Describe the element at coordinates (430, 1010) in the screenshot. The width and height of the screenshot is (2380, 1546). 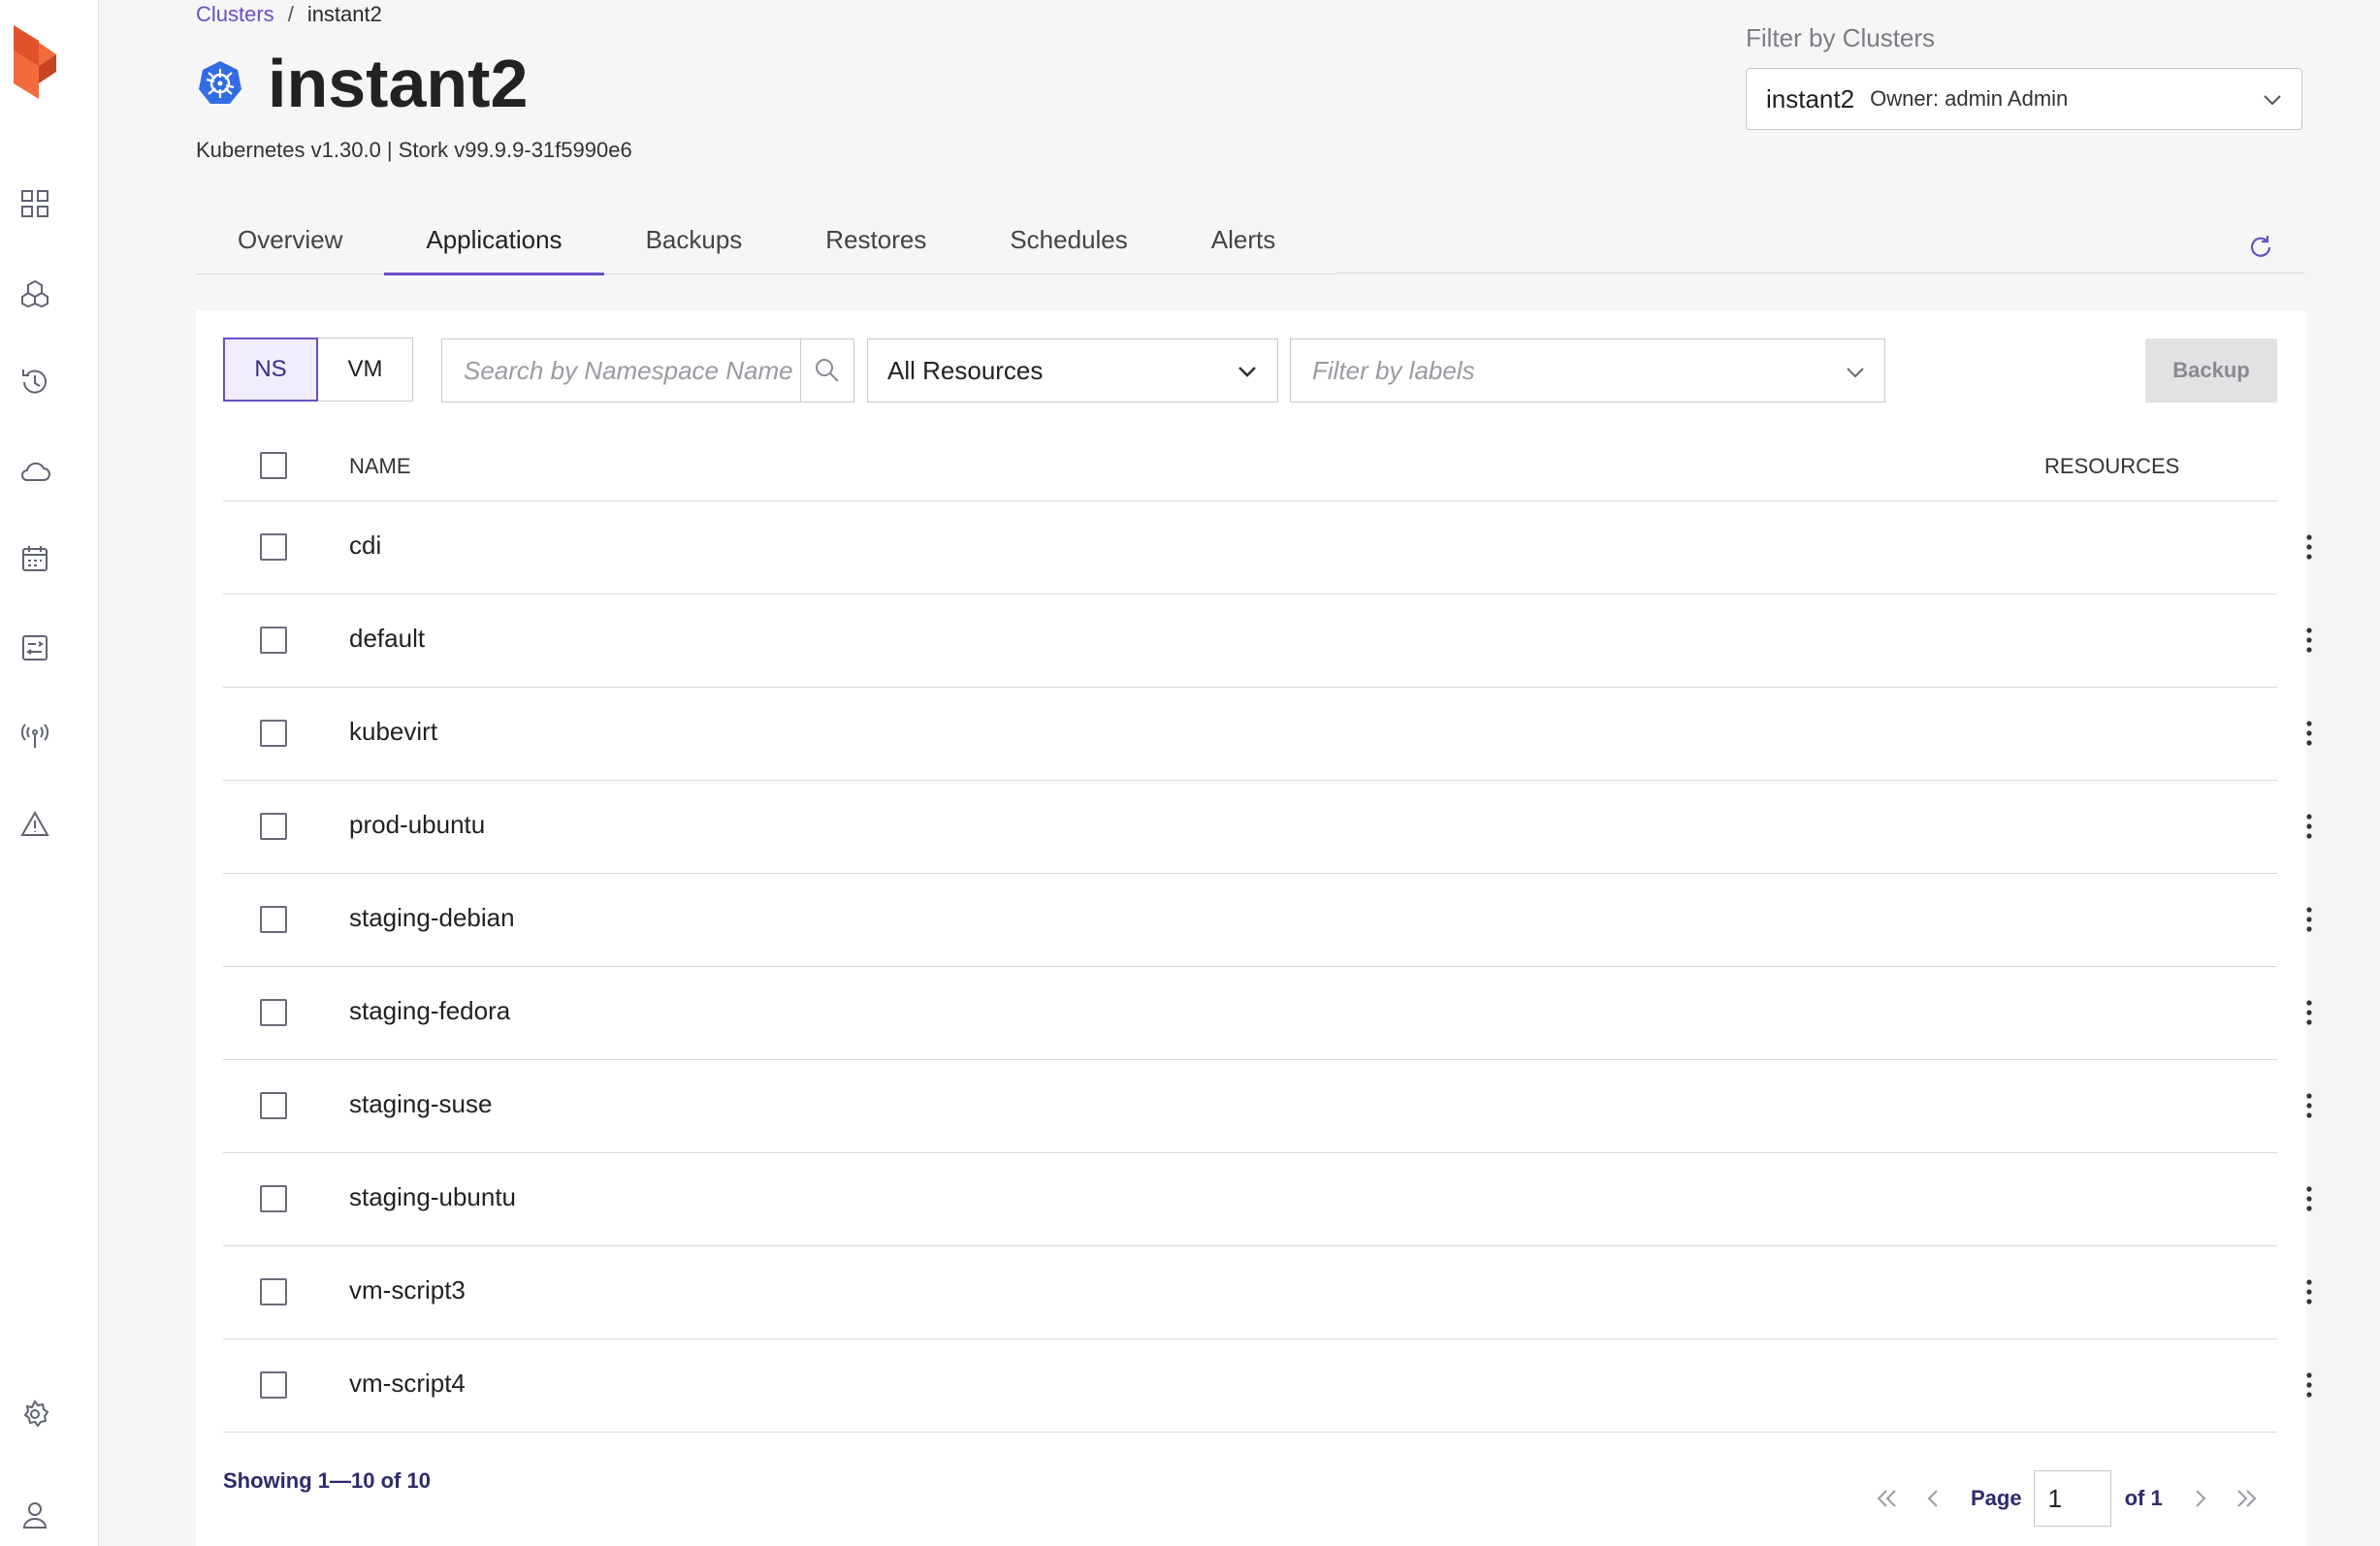
I see `namespace-name: staging-fedora` at that location.